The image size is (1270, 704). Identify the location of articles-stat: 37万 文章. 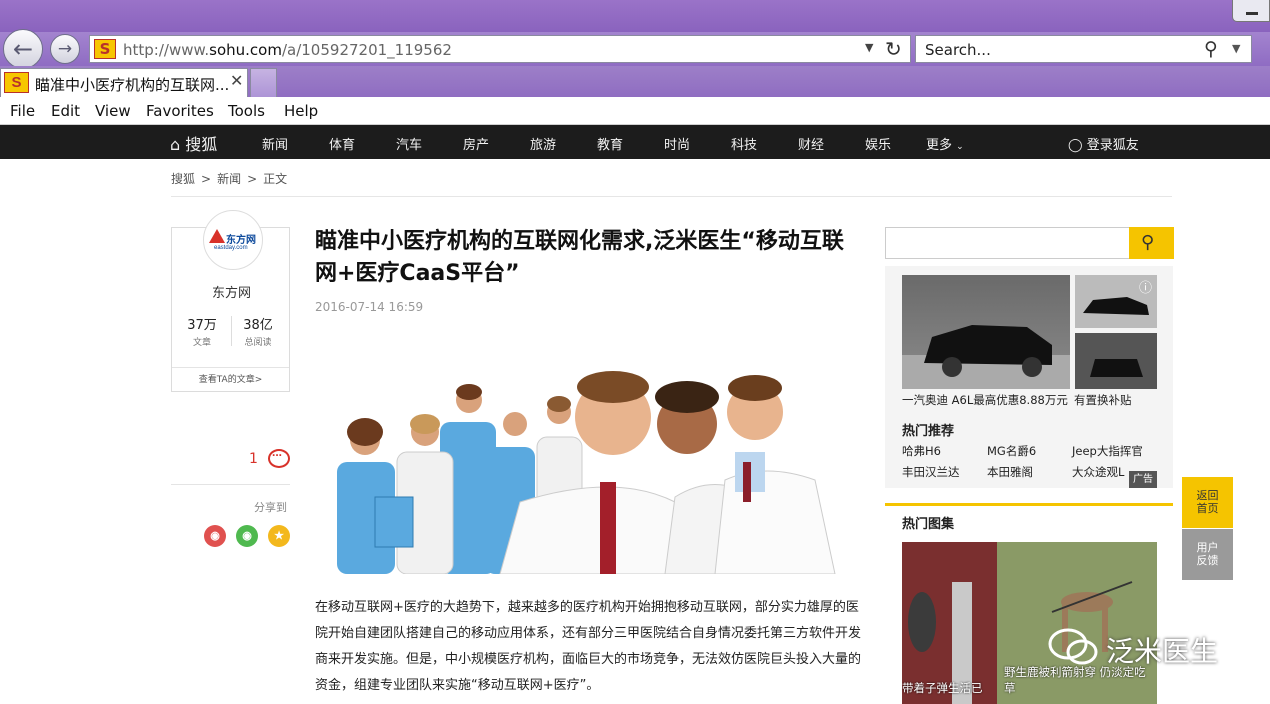
(202, 331).